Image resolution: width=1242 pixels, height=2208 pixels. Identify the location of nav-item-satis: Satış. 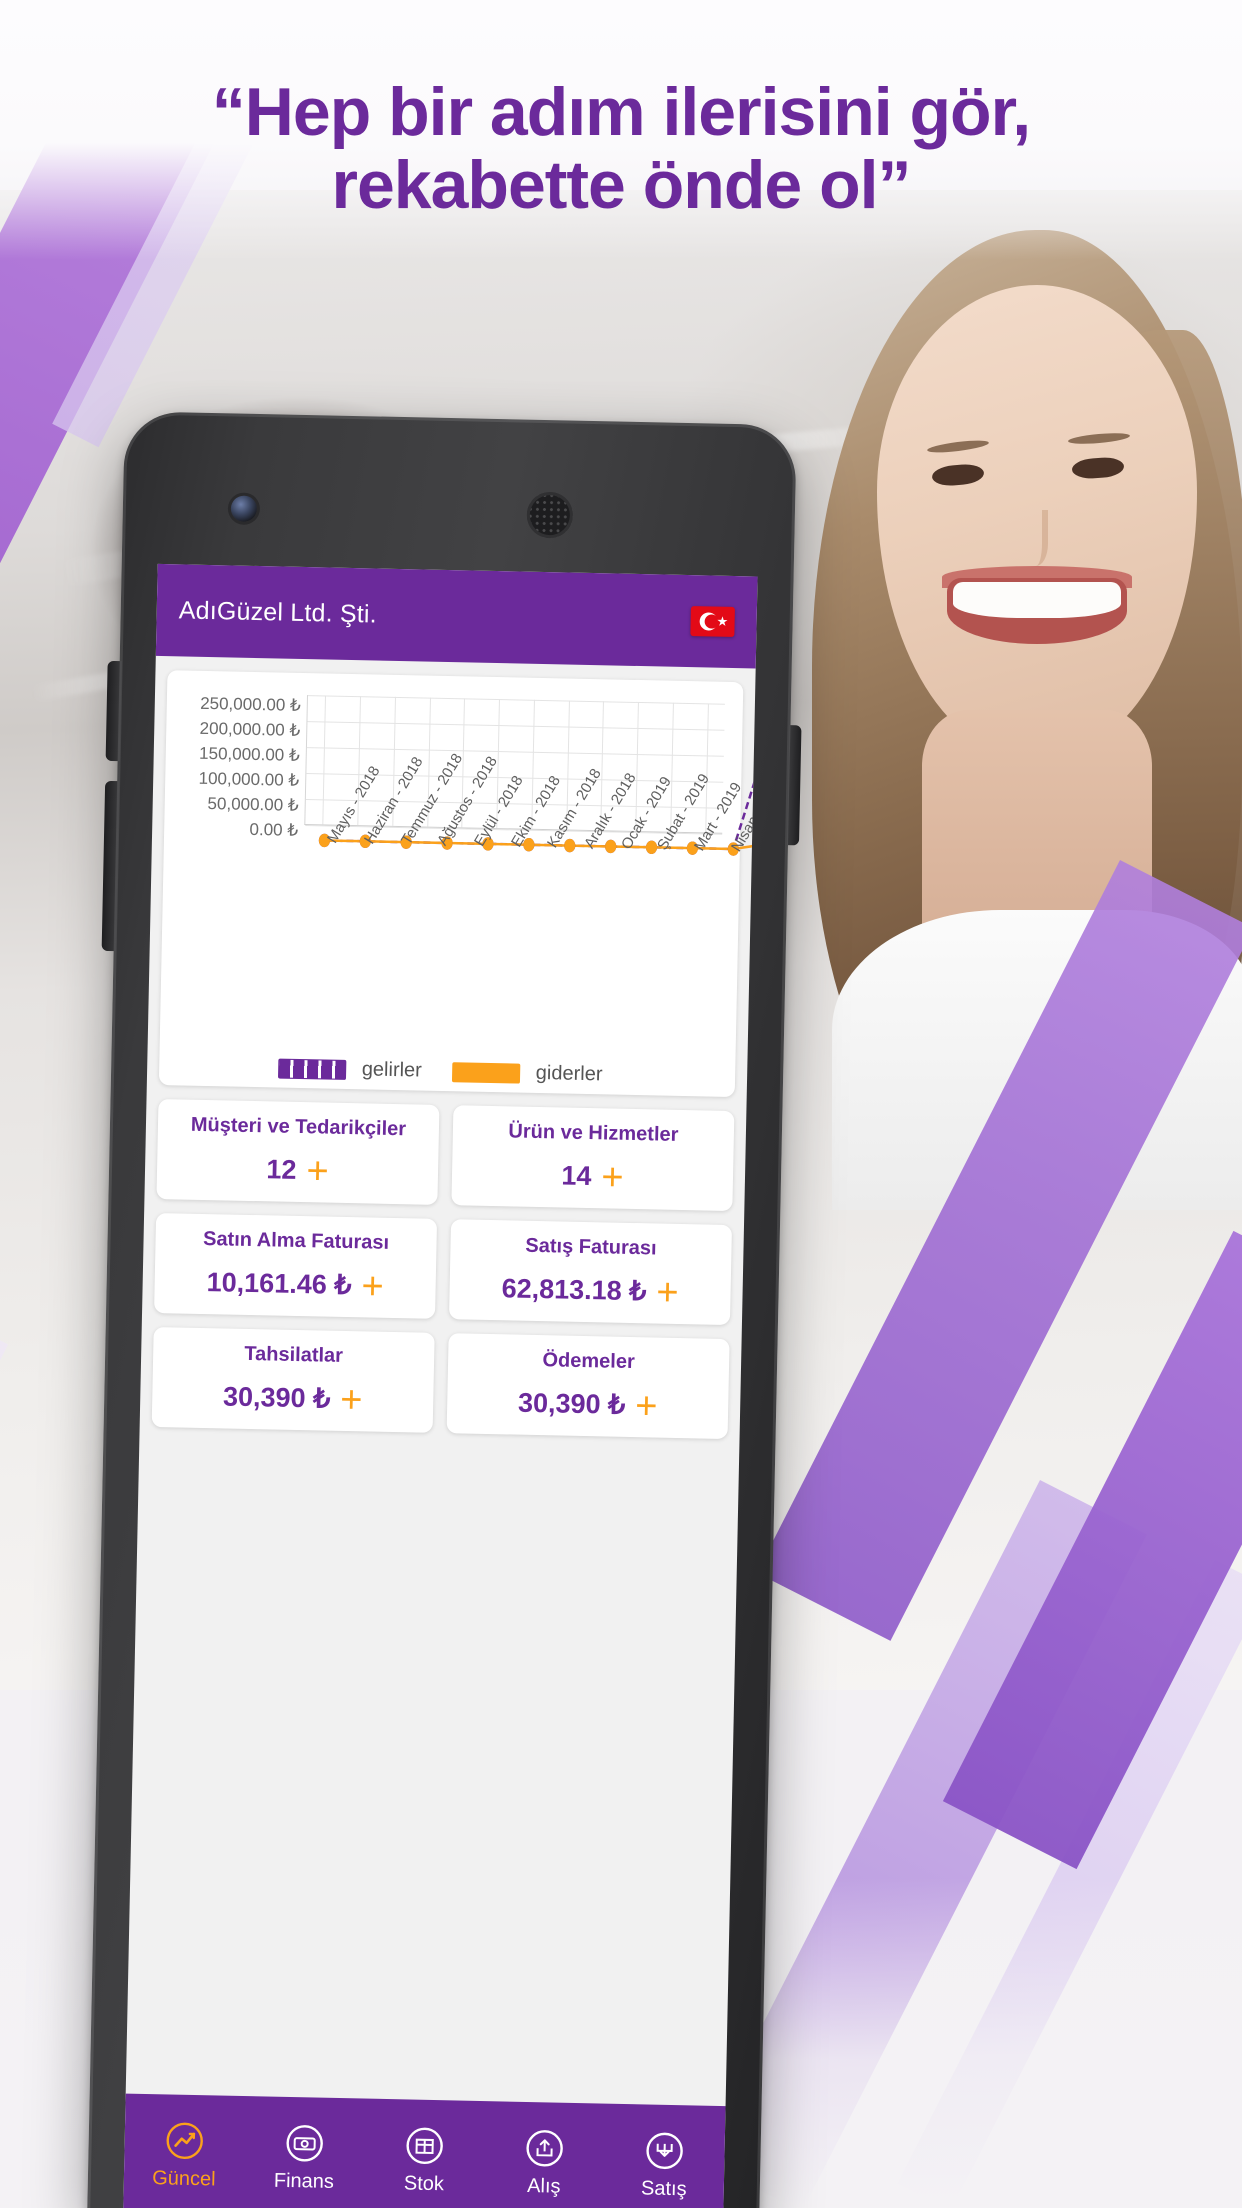
(664, 2166).